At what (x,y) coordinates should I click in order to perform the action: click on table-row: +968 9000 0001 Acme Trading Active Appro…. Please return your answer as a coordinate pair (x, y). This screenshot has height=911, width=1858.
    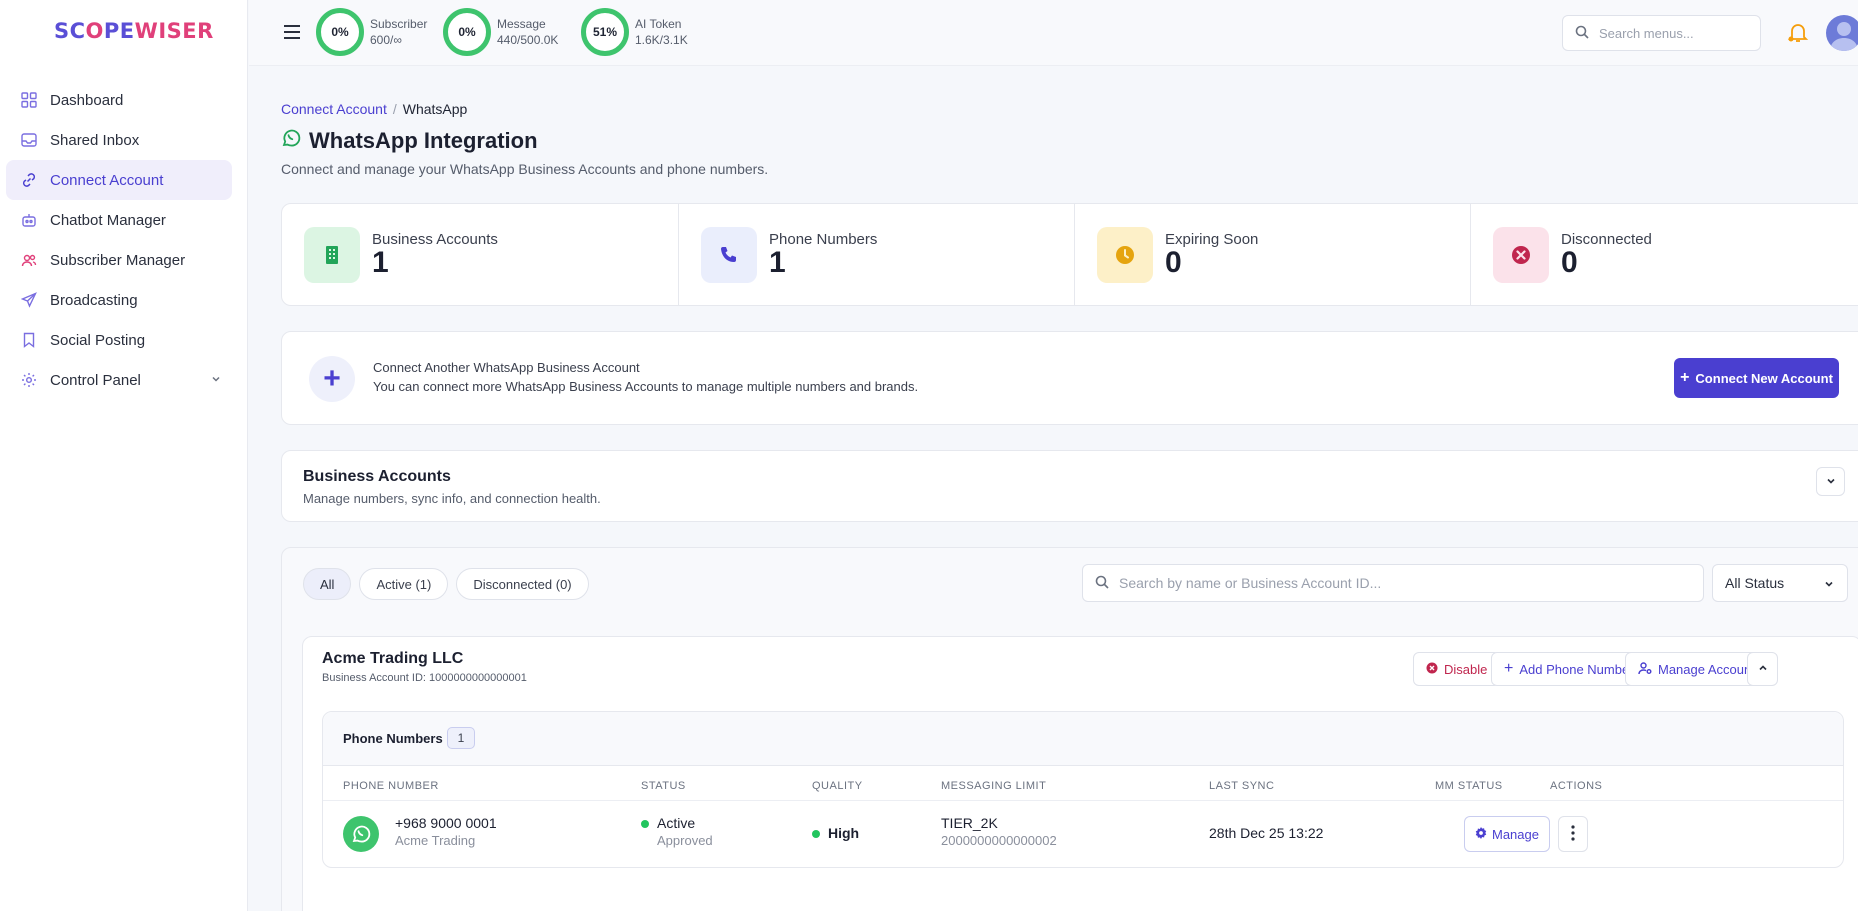
    Looking at the image, I should click on (1083, 834).